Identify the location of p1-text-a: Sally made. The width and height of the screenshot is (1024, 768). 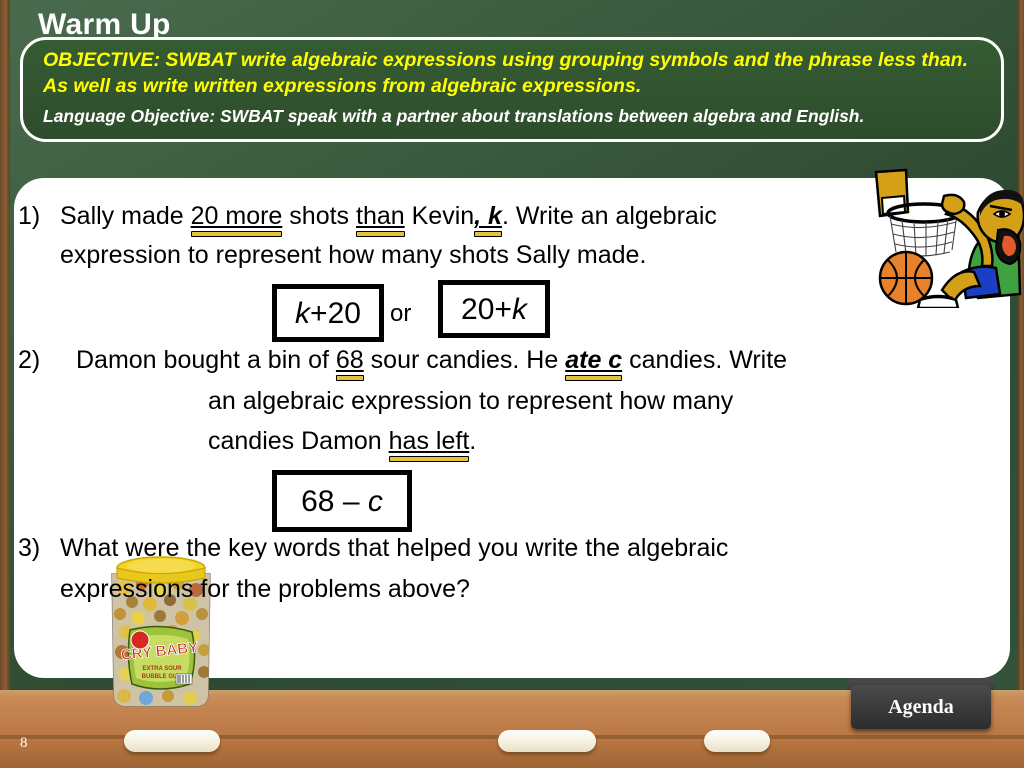
(125, 216).